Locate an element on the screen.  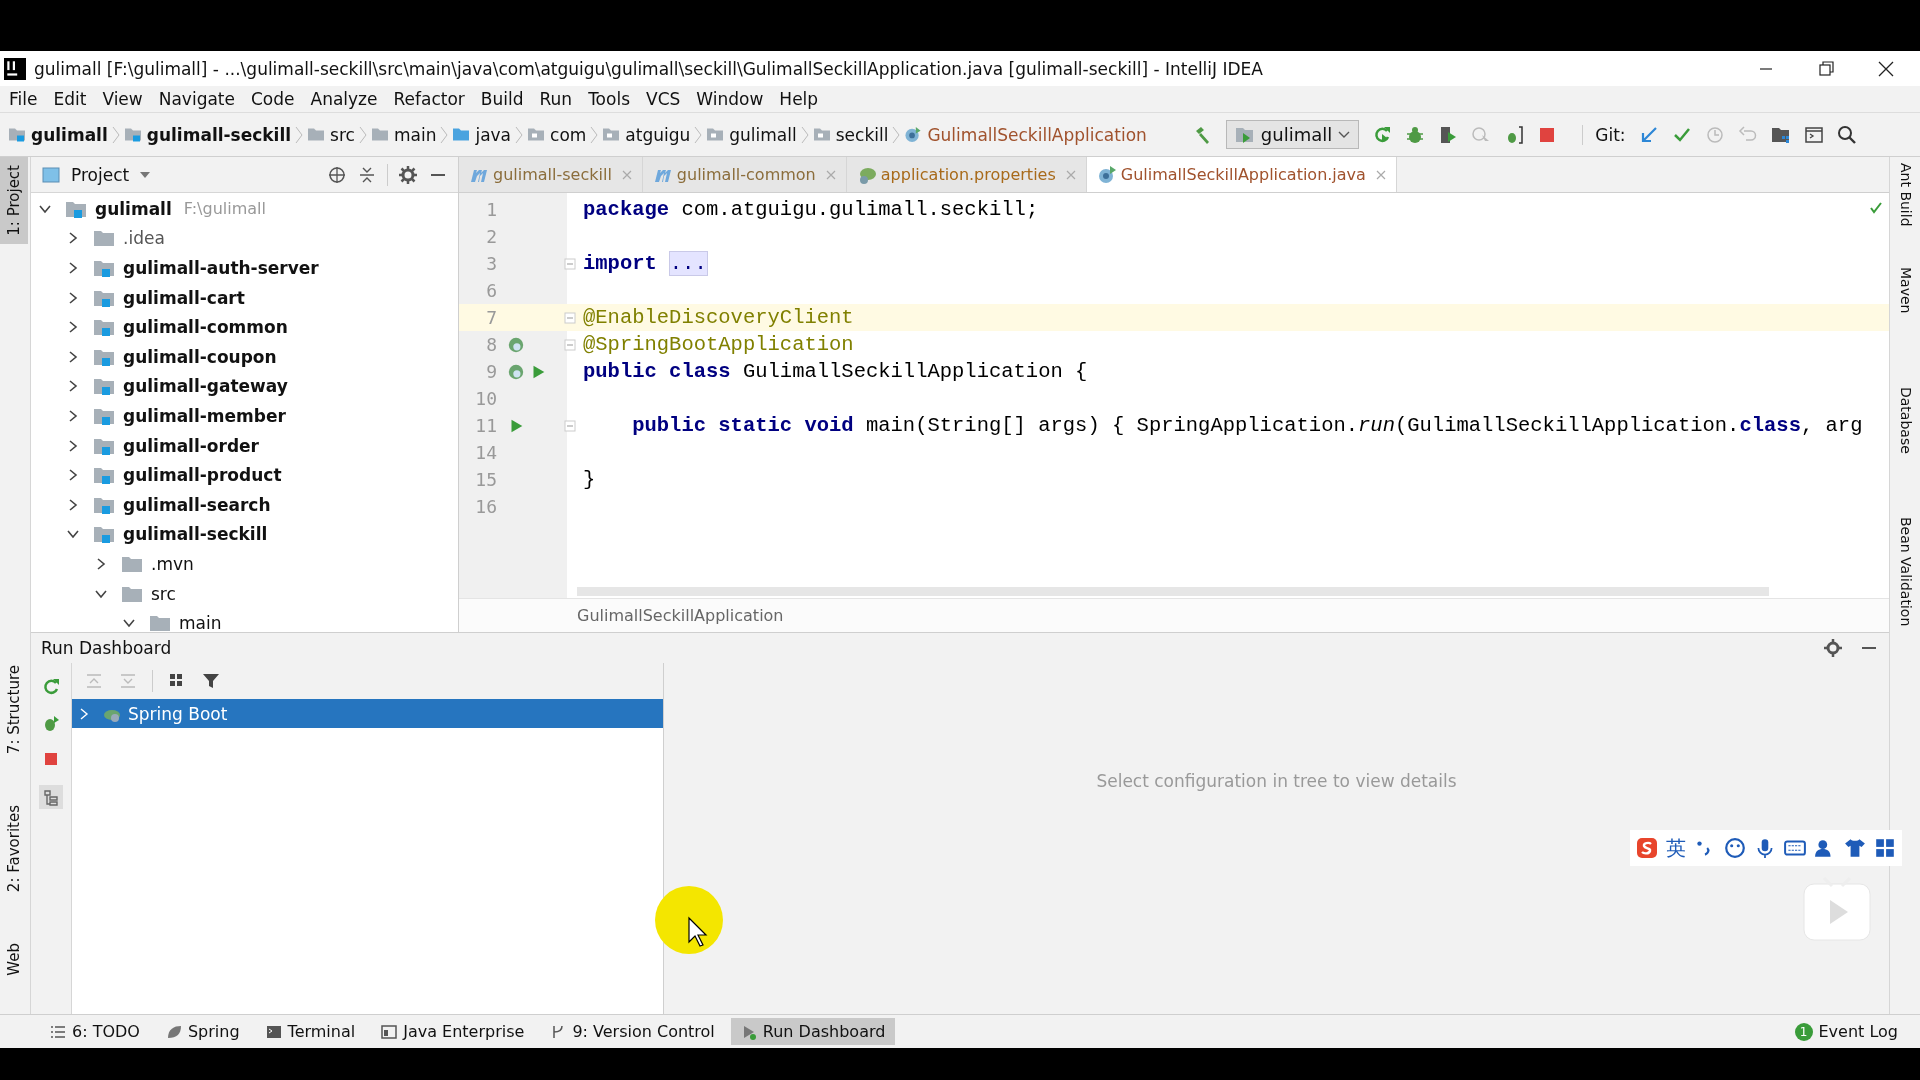
tool-window-tab: Bean Validation is located at coordinates (1906, 572).